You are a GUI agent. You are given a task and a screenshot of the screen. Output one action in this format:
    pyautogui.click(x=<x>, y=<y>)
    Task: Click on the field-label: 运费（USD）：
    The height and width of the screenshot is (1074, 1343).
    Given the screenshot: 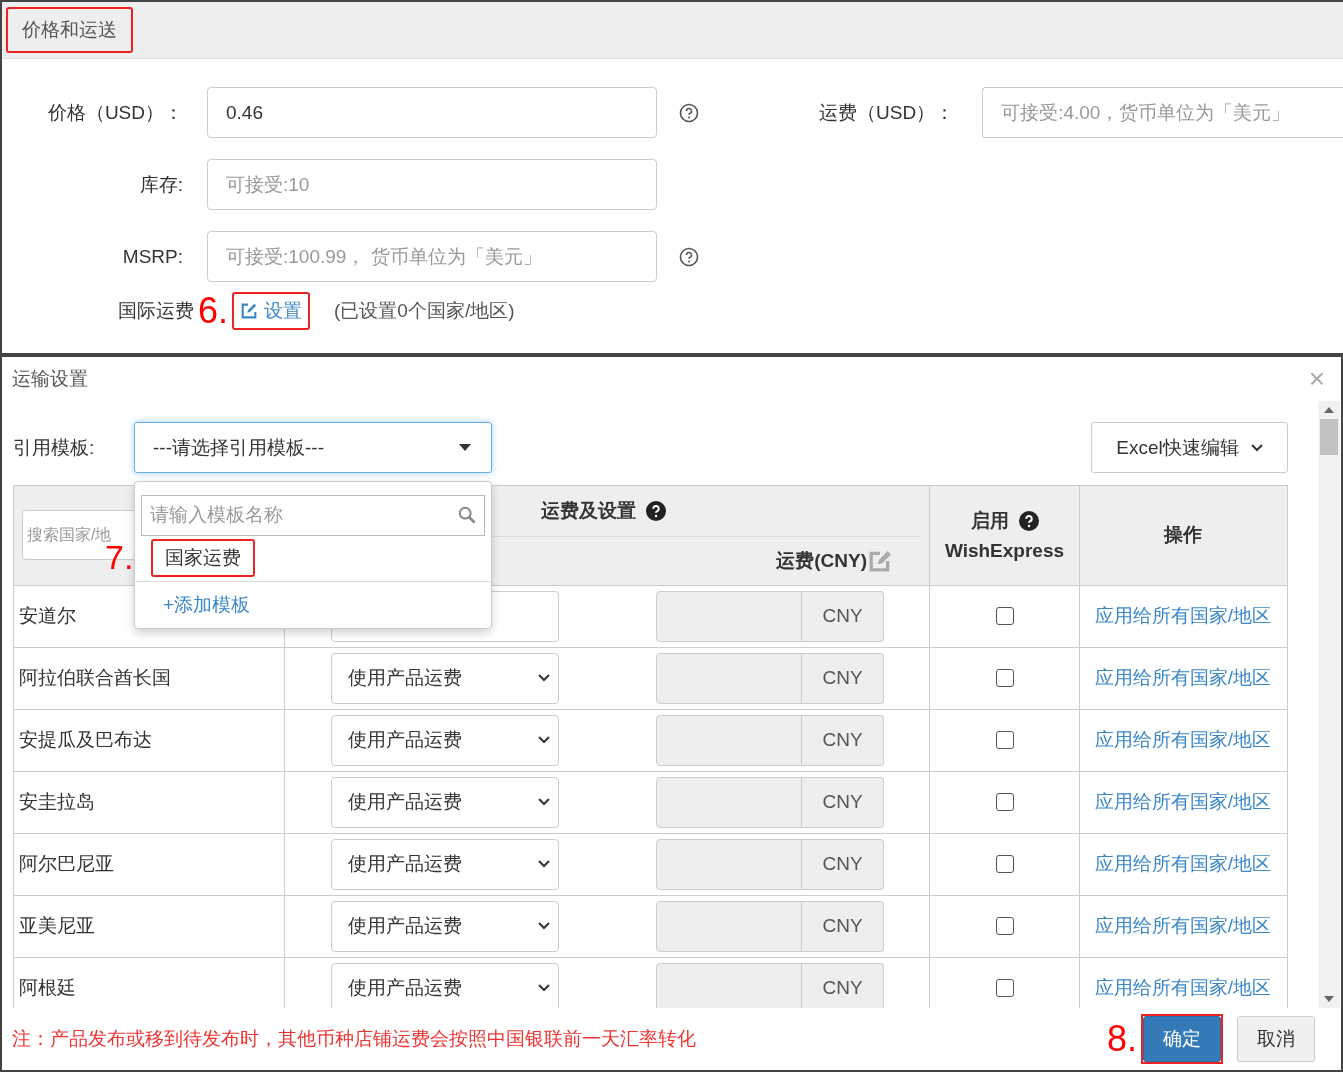 What is the action you would take?
    pyautogui.click(x=887, y=112)
    